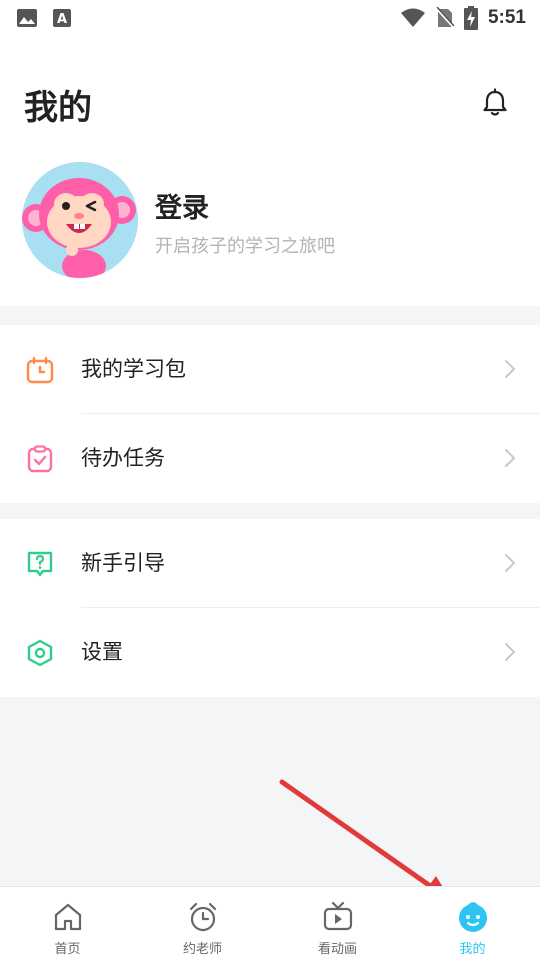 This screenshot has width=540, height=961. Describe the element at coordinates (337, 916) in the screenshot. I see `tv-play-icon` at that location.